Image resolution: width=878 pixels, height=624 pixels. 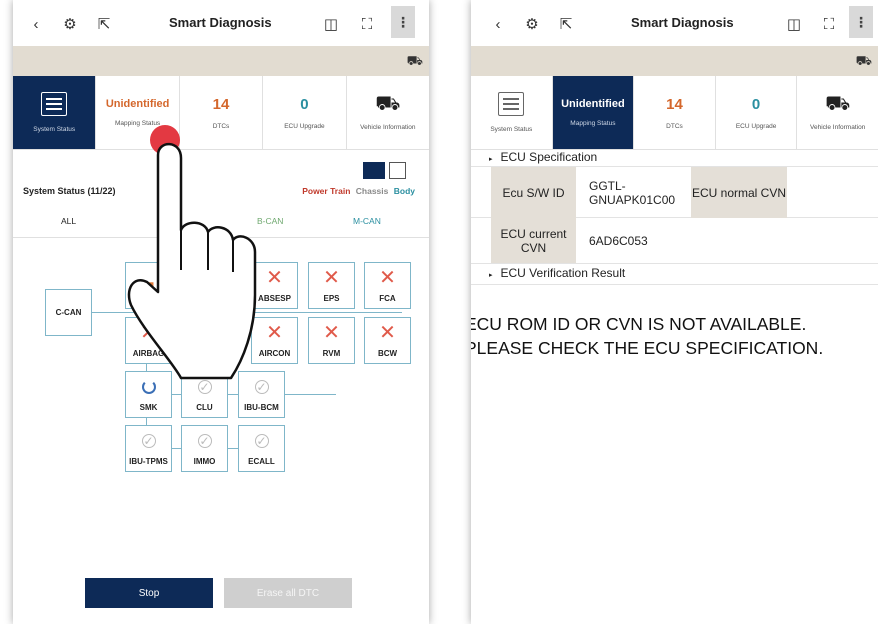 I want to click on filter-chassis: Chassis, so click(x=372, y=191).